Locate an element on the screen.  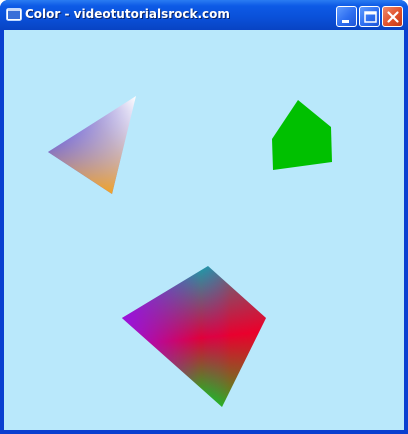
close-icon is located at coordinates (393, 17).